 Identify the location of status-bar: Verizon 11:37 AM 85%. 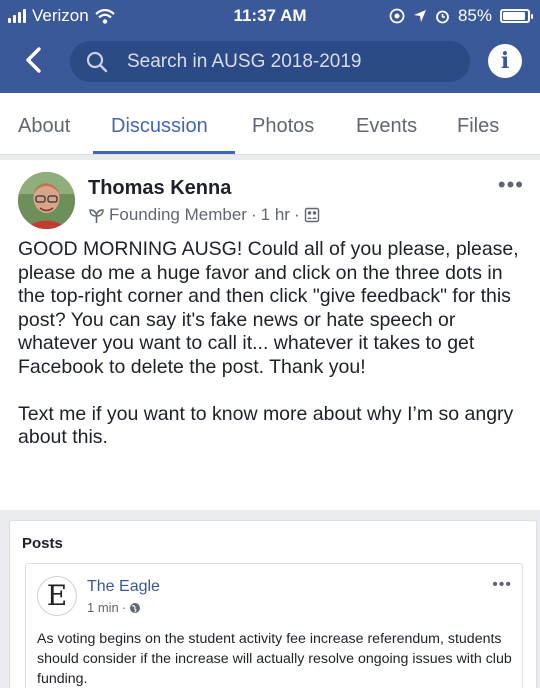
(270, 16).